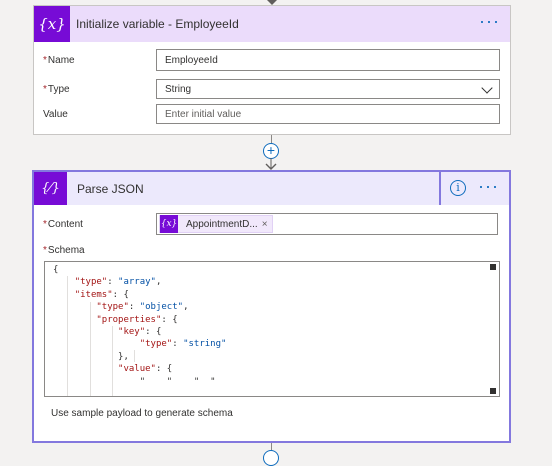 The width and height of the screenshot is (552, 466). What do you see at coordinates (142, 307) in the screenshot?
I see `code-line: "type": "object",` at bounding box center [142, 307].